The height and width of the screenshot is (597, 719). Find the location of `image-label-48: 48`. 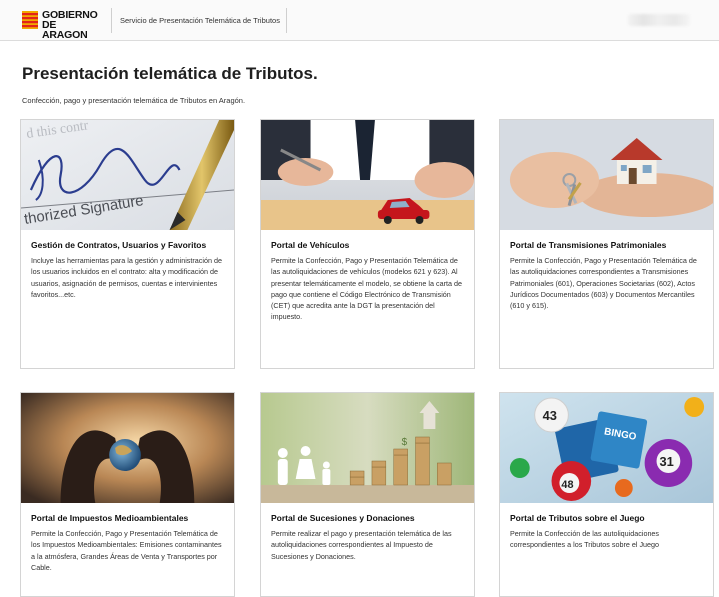

image-label-48: 48 is located at coordinates (567, 485).